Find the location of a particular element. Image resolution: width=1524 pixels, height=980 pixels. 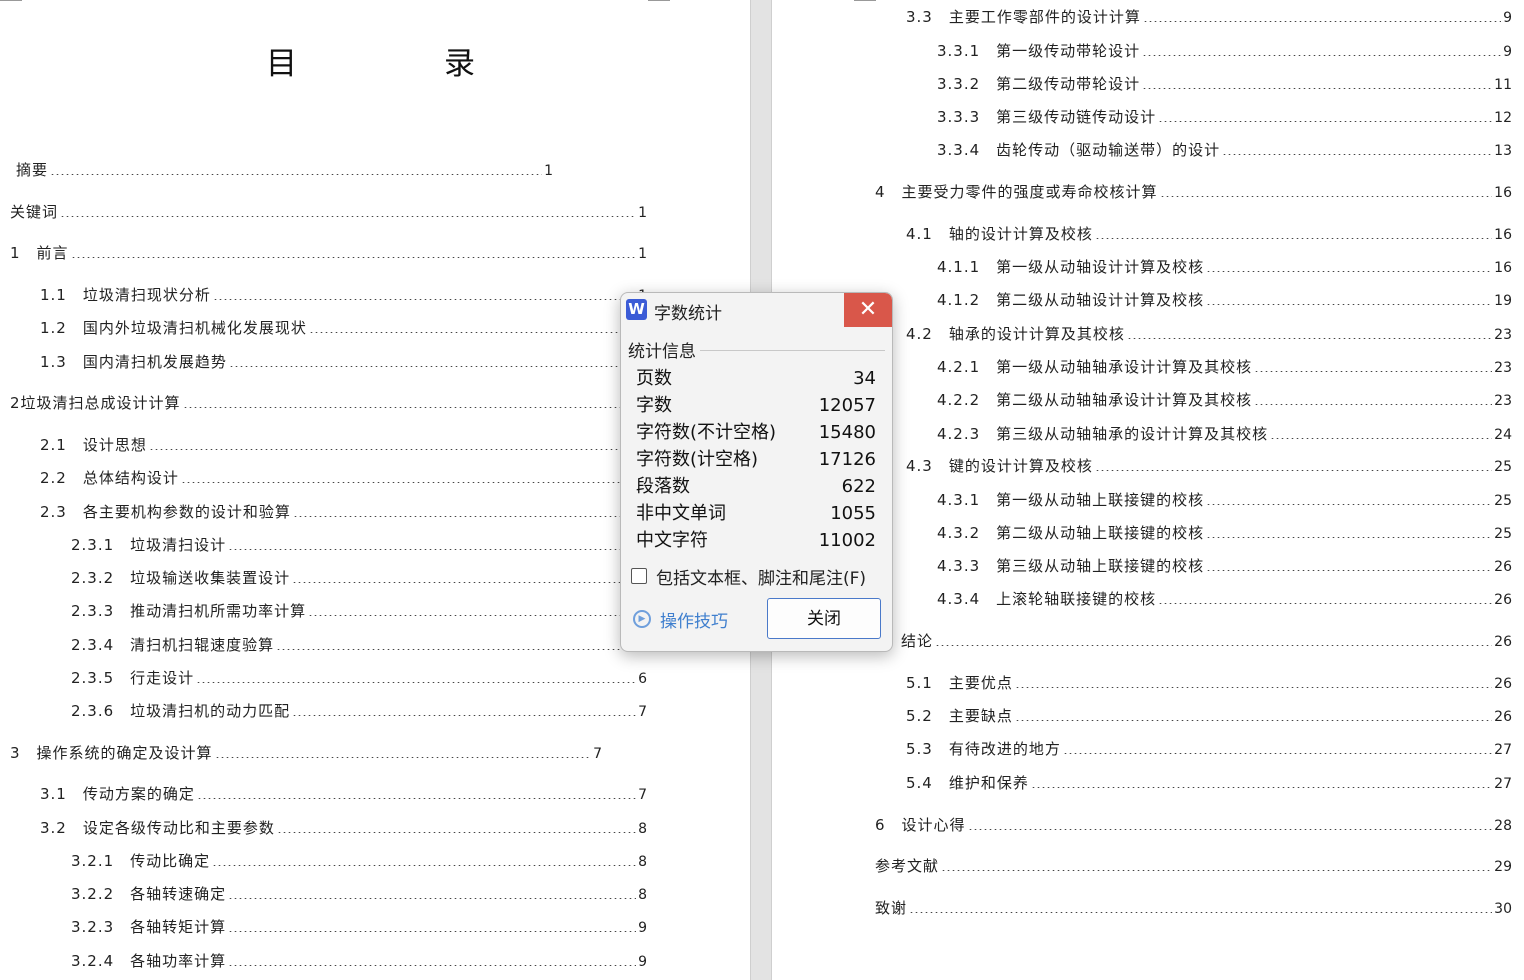

toc-entry-label: 3.3.3 第三级传动链传动设计 is located at coordinates (1047, 117).